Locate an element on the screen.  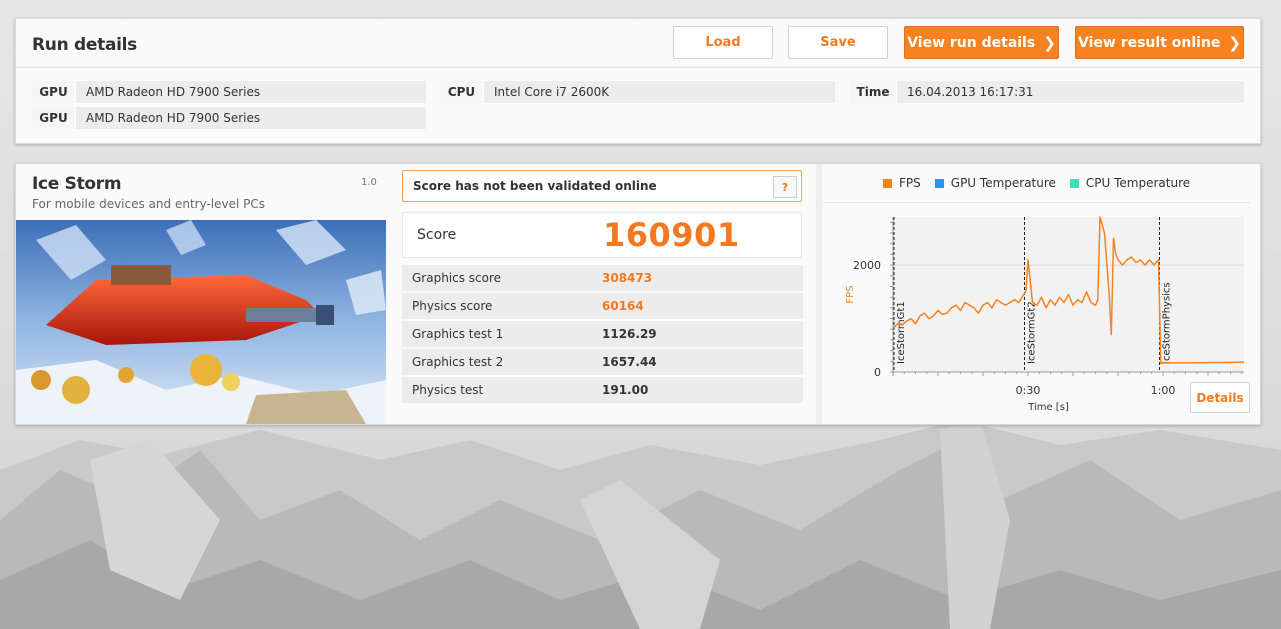
load-button-label: Load is located at coordinates (723, 42).